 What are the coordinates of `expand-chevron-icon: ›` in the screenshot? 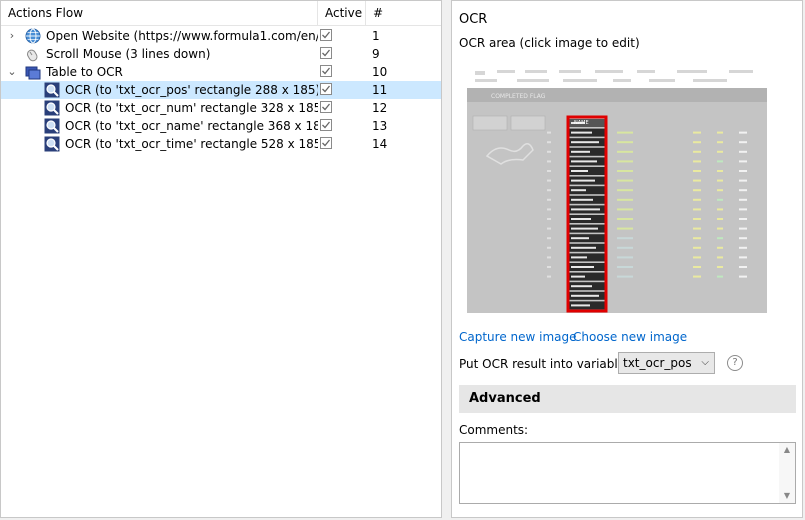 It's located at (12, 36).